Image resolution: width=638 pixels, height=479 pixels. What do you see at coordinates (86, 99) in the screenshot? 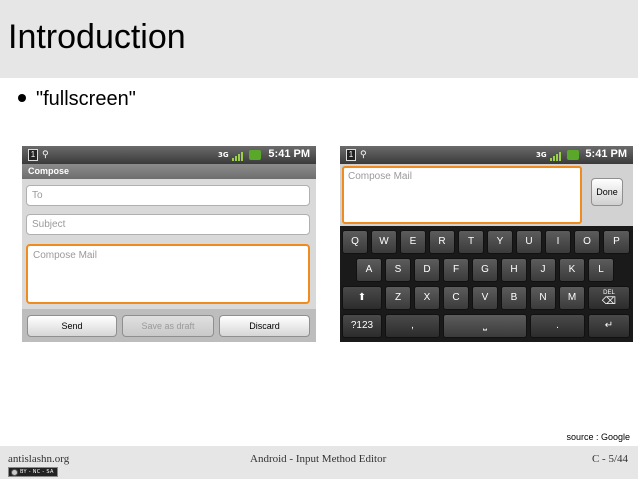
I see `bullet-text: "fullscreen"` at bounding box center [86, 99].